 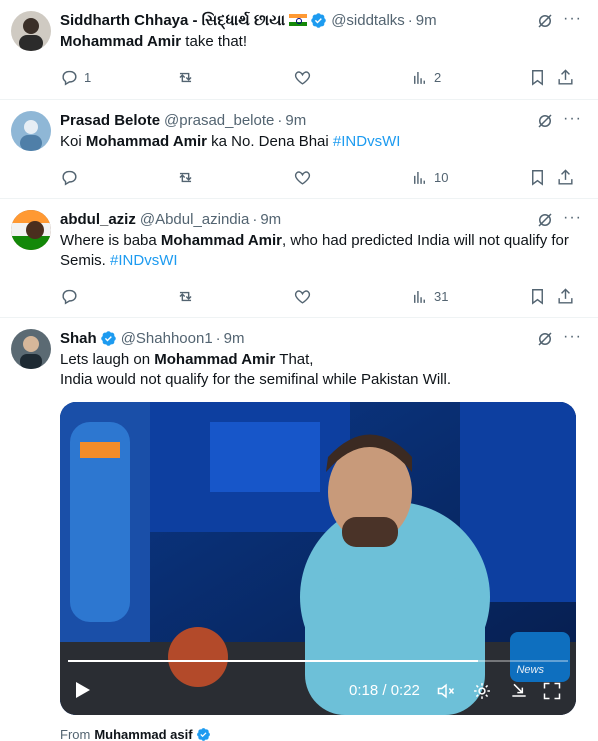 I want to click on video-progress-fill, so click(x=273, y=661).